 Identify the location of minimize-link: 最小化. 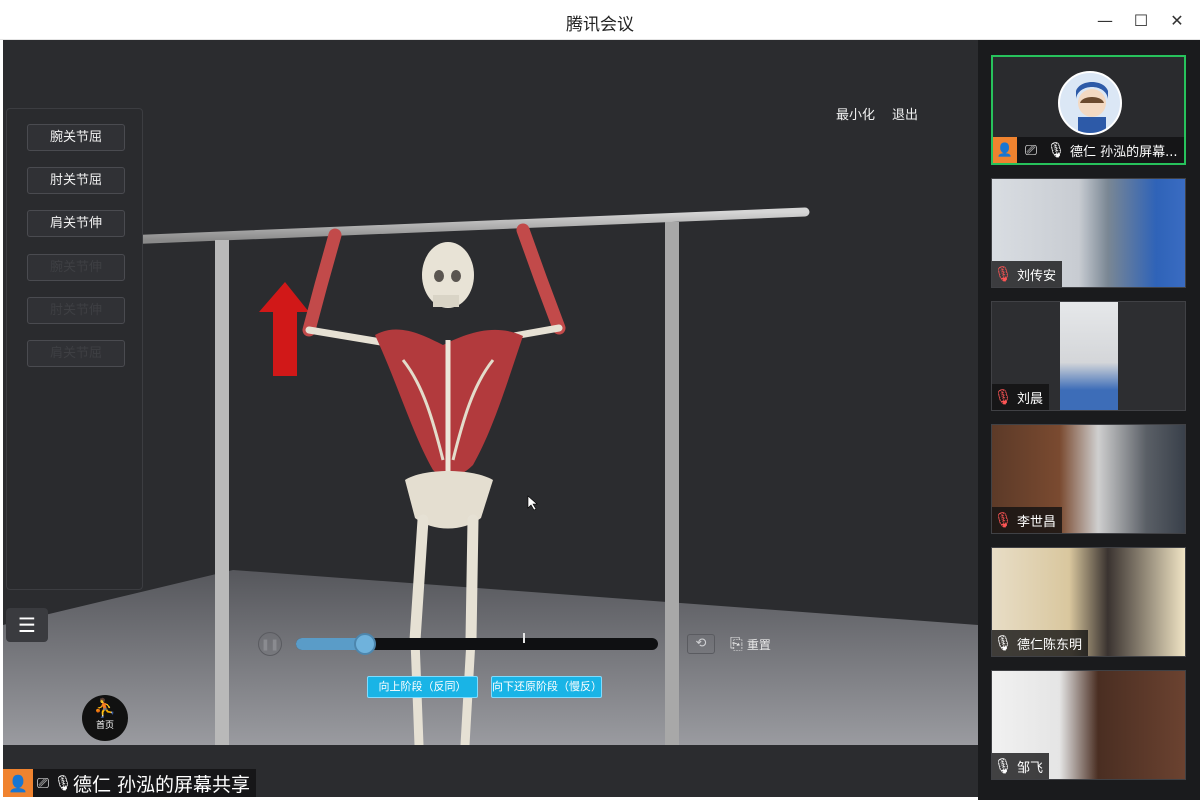
(855, 113).